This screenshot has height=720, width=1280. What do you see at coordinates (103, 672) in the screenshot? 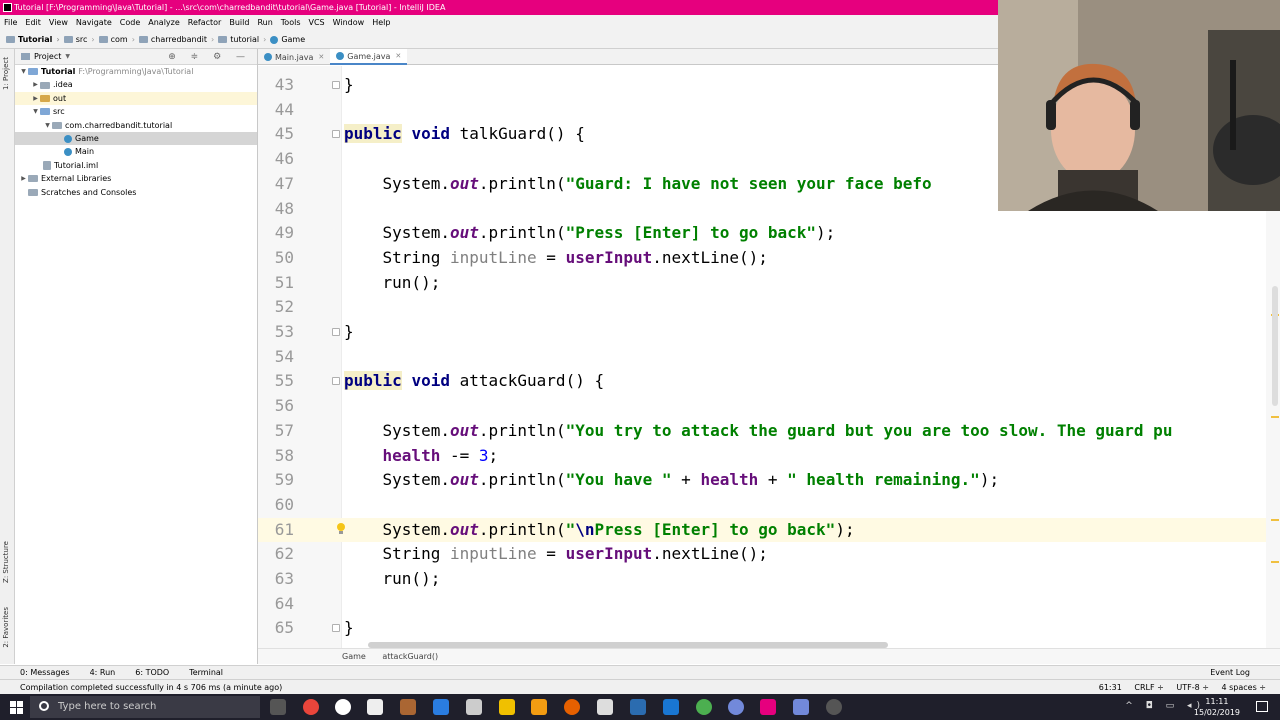
I see `tool-button-run: 4: Run` at bounding box center [103, 672].